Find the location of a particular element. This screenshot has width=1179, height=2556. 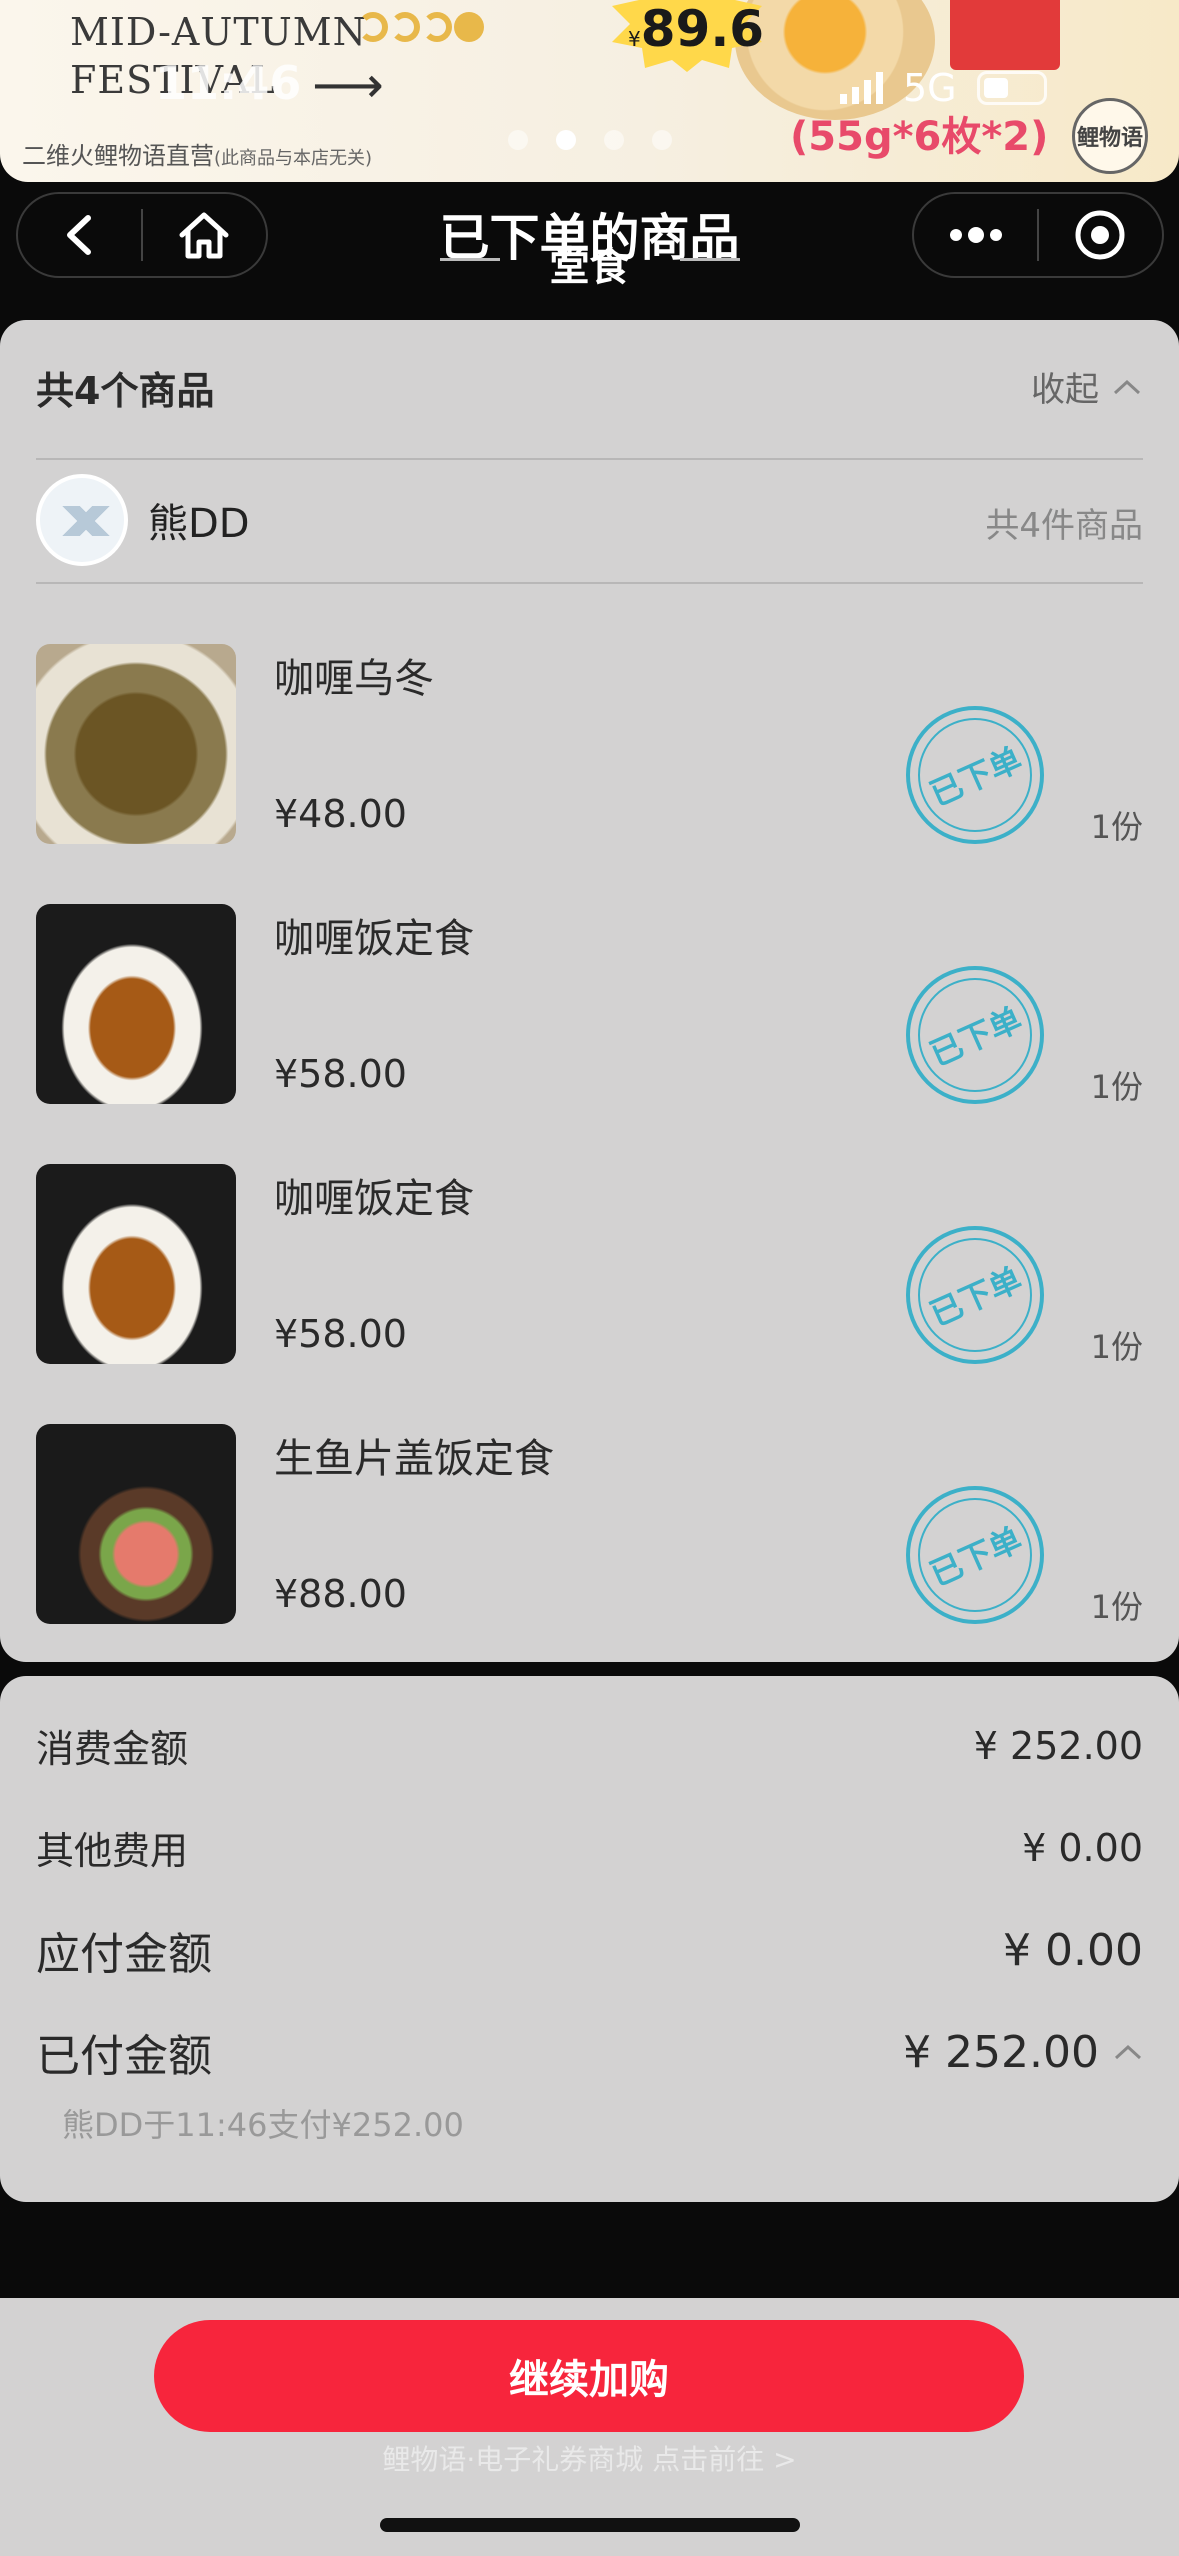

other-fee-value: ¥ 0.00 is located at coordinates (1082, 1847).